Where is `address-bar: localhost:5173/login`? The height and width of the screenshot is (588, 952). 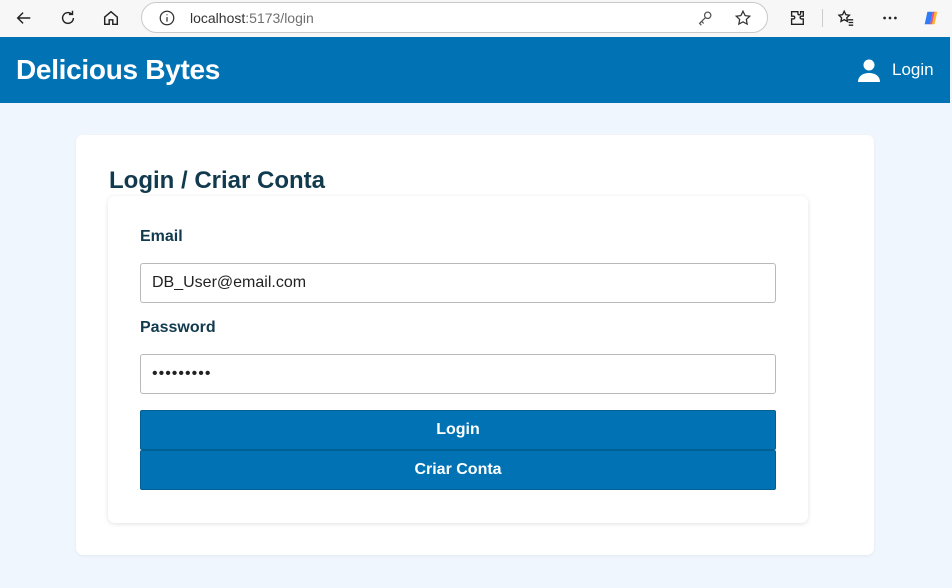
address-bar: localhost:5173/login is located at coordinates (454, 17).